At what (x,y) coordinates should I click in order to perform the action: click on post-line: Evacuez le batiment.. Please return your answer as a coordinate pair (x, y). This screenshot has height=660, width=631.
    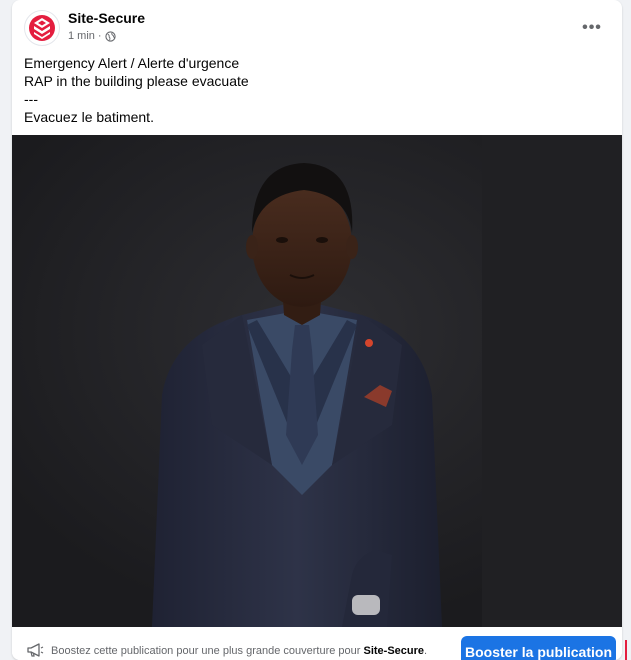
    Looking at the image, I should click on (89, 117).